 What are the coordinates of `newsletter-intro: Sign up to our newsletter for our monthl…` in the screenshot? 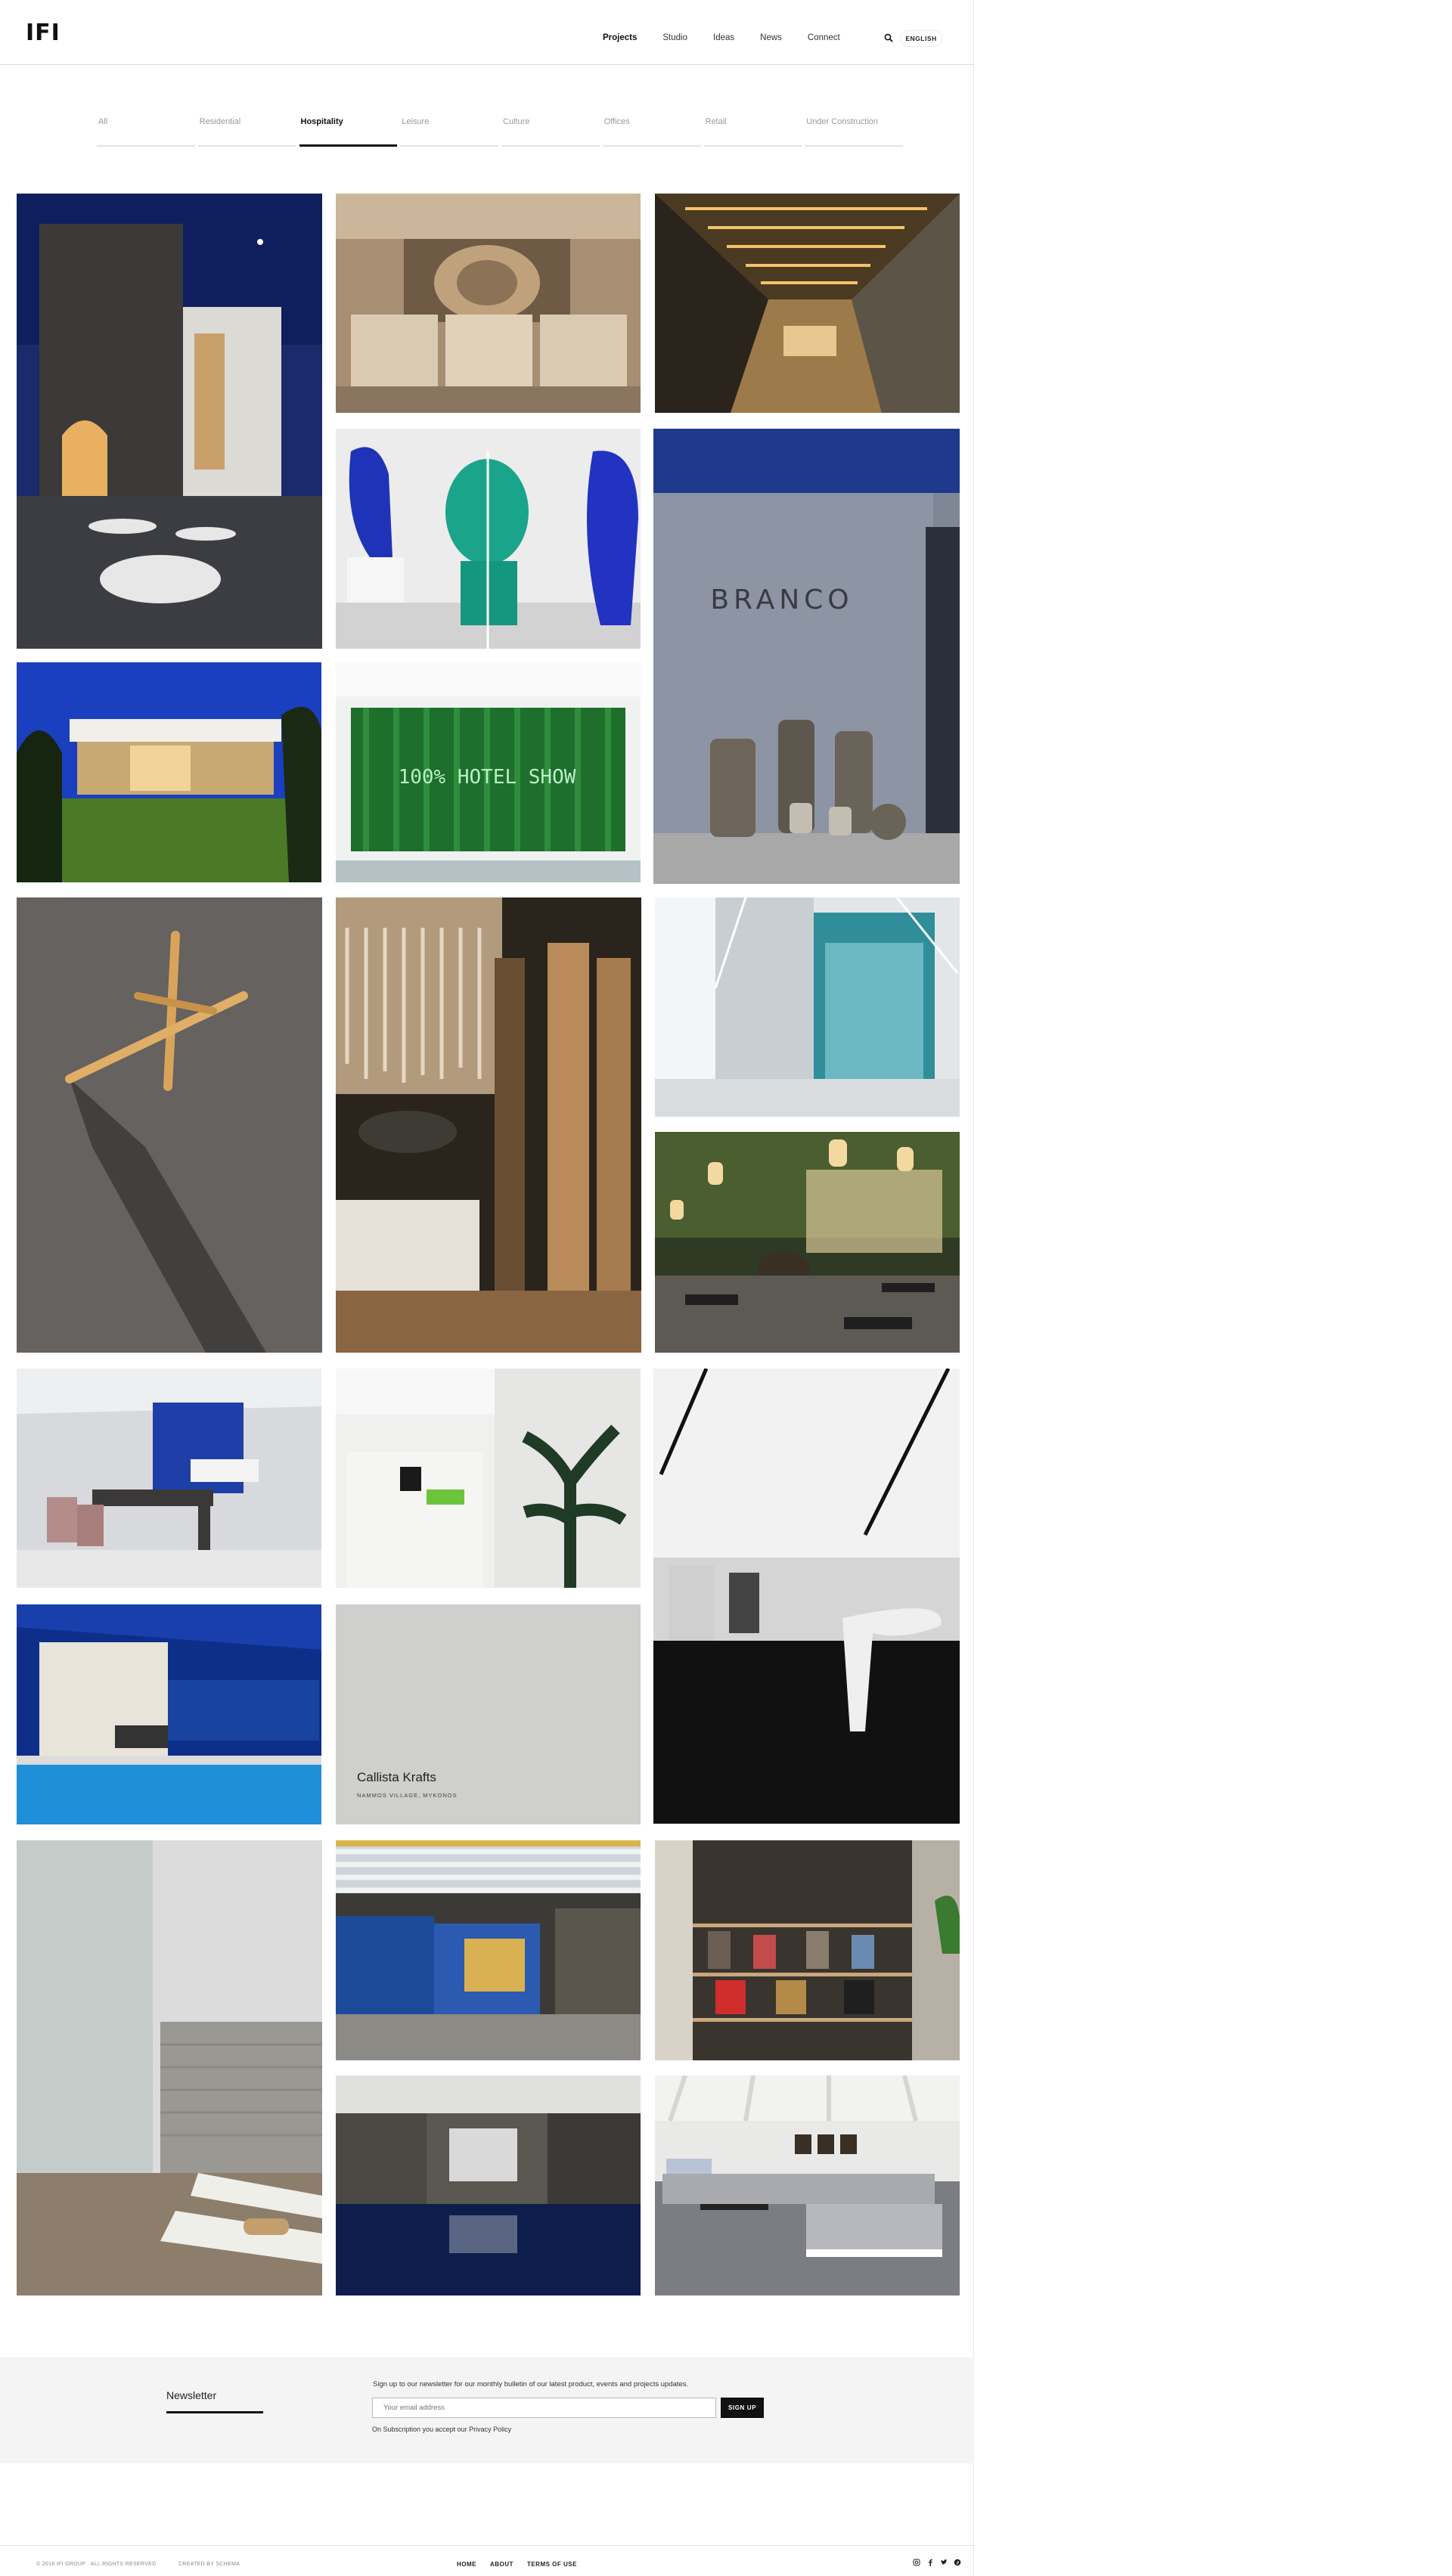 It's located at (531, 2384).